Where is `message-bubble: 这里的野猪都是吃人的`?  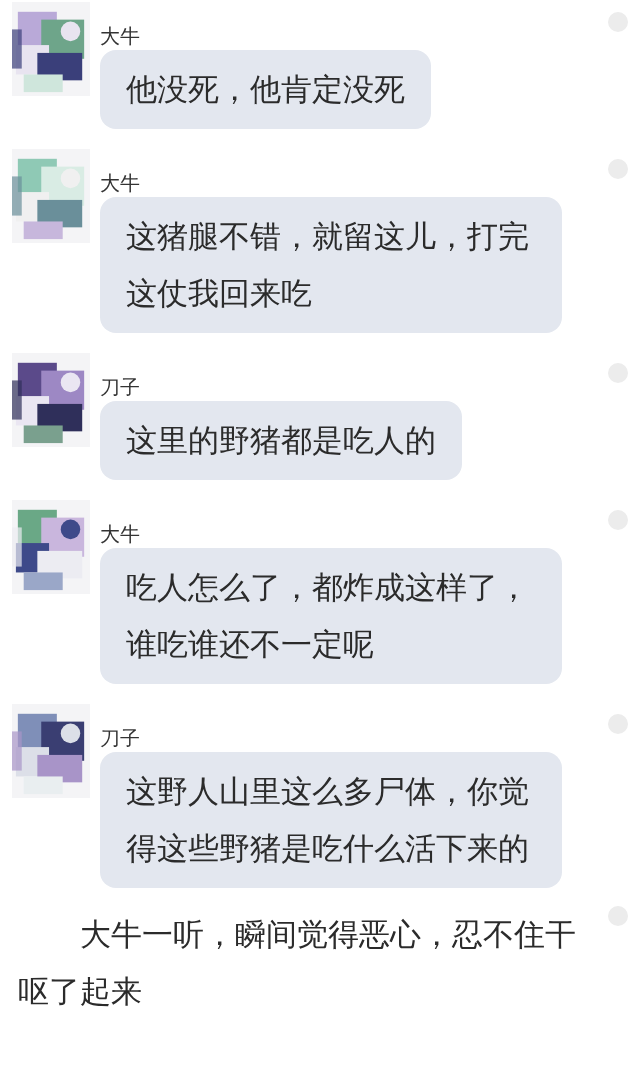
message-bubble: 这里的野猪都是吃人的 is located at coordinates (281, 440).